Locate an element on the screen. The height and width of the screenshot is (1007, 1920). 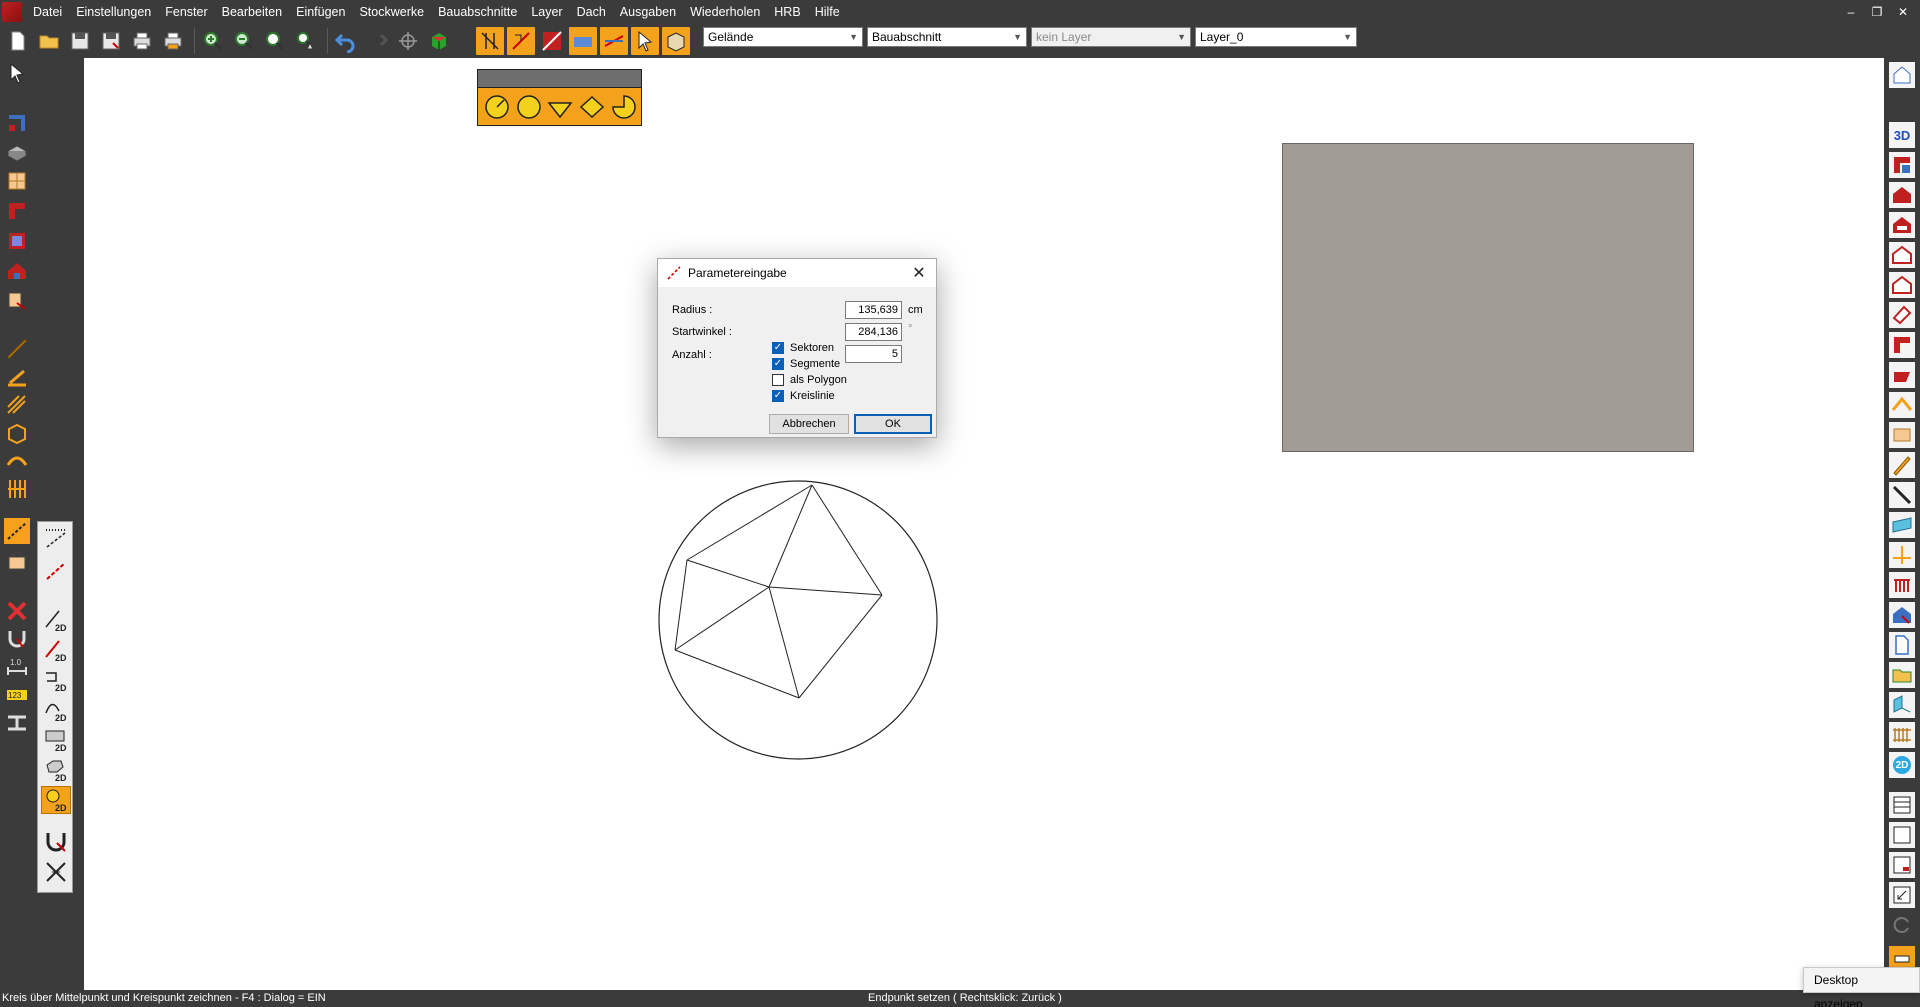
menu-stockwerke: Stockwerke is located at coordinates (391, 12).